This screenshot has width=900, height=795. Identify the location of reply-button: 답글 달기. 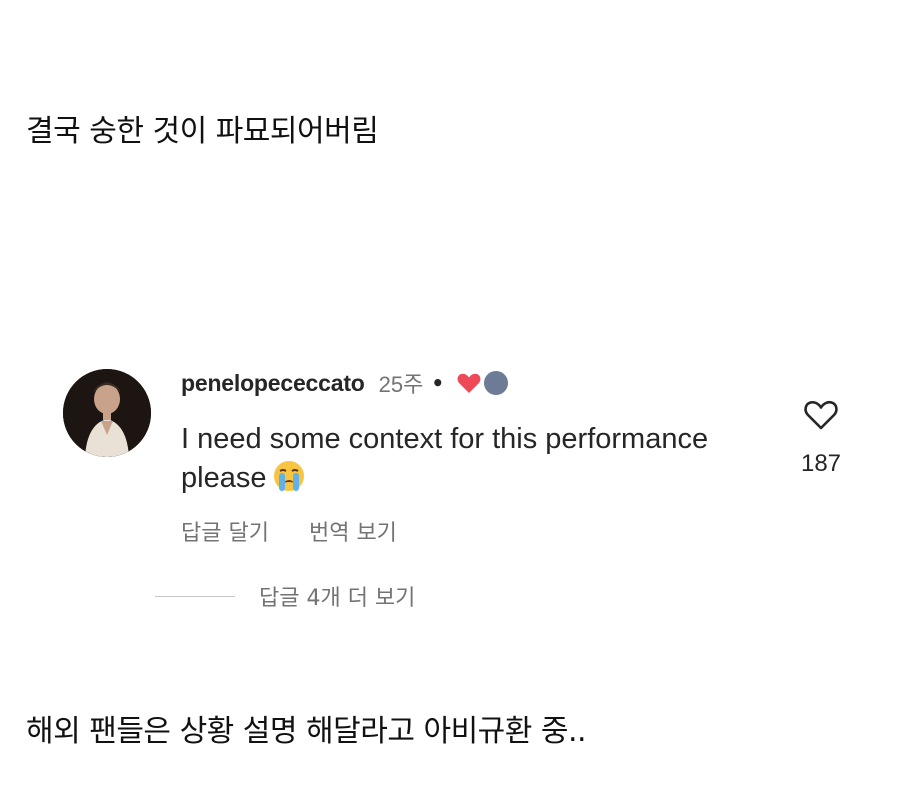
(225, 531).